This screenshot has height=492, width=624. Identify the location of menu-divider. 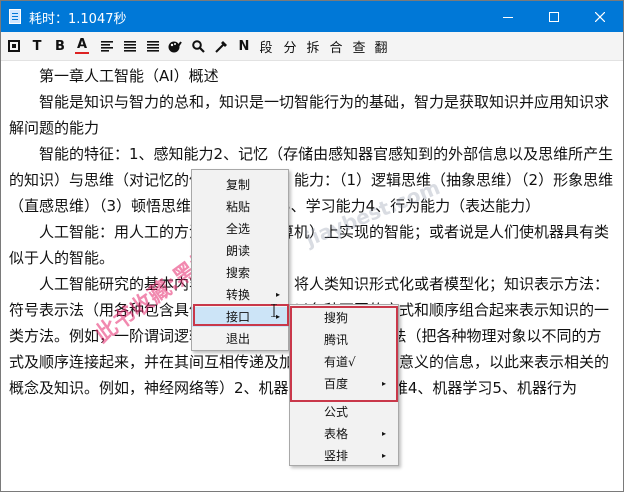
(357, 400).